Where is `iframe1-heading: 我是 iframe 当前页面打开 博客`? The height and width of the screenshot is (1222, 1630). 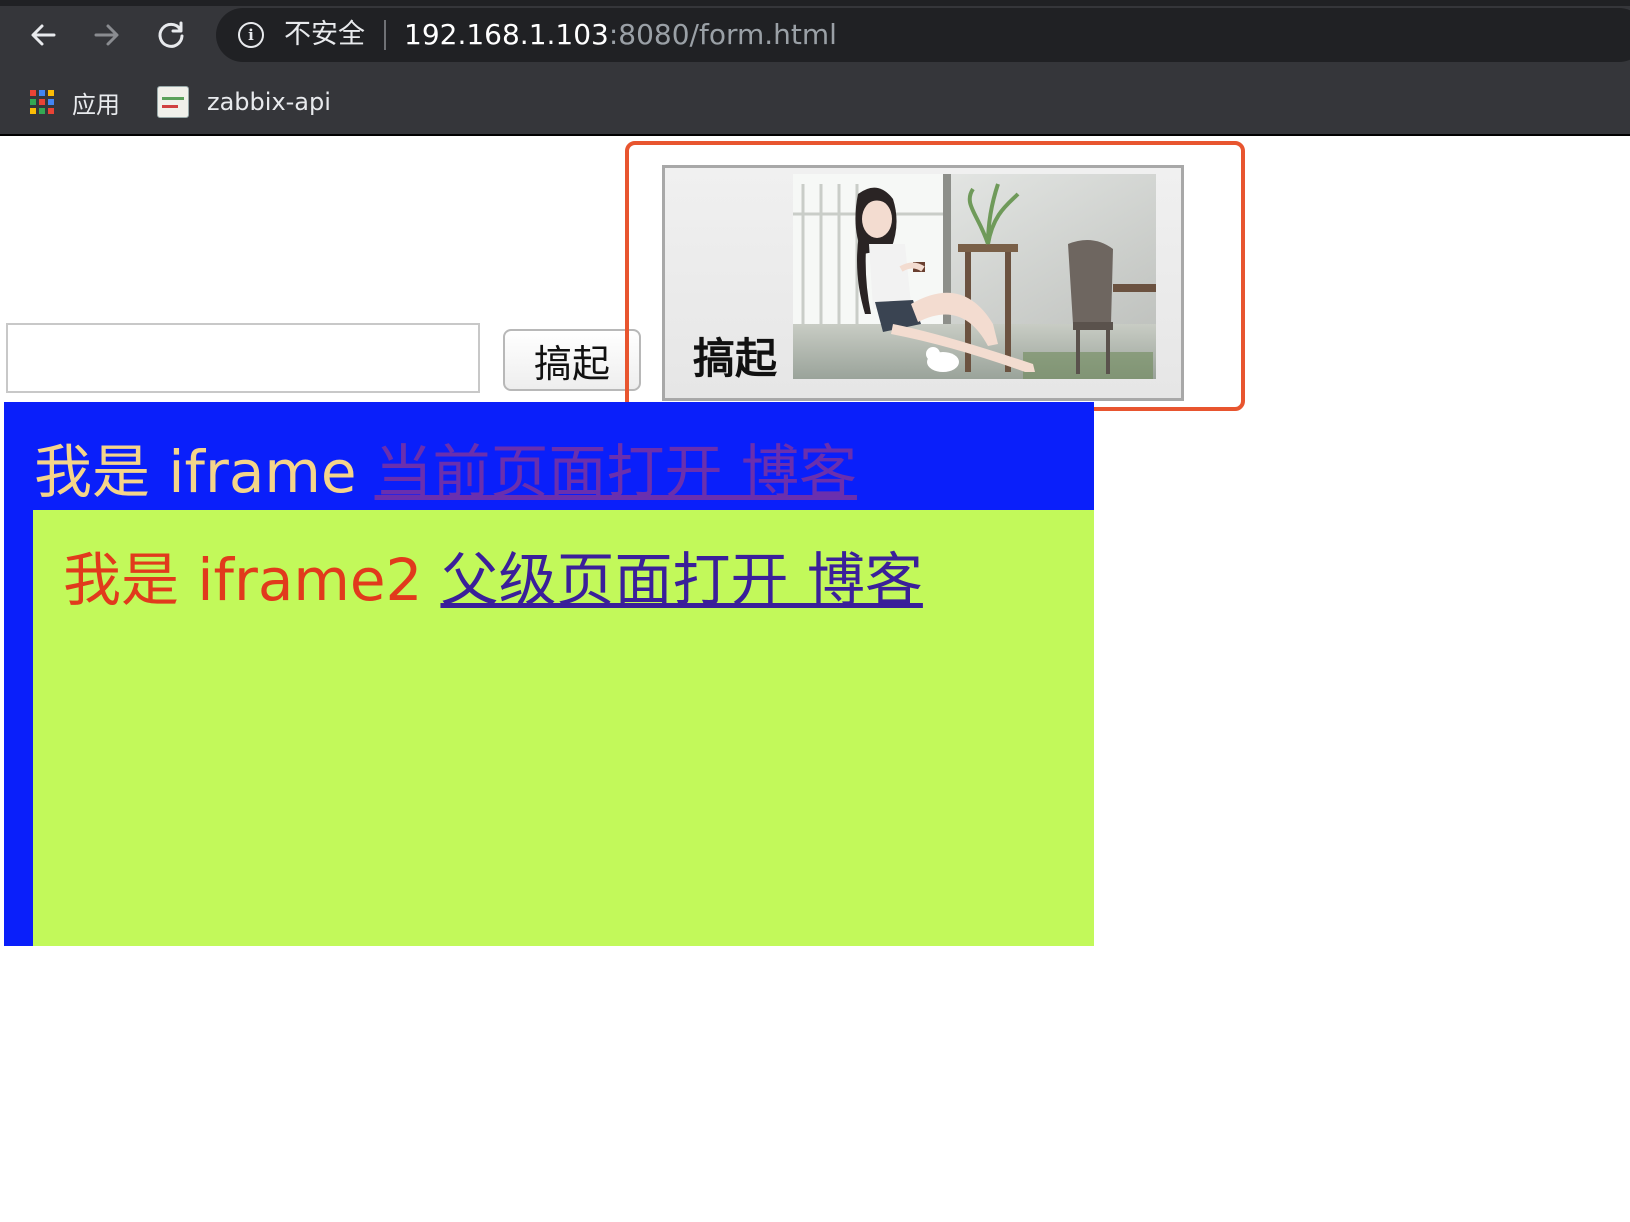
iframe1-heading: 我是 iframe 当前页面打开 博客 is located at coordinates (445, 472).